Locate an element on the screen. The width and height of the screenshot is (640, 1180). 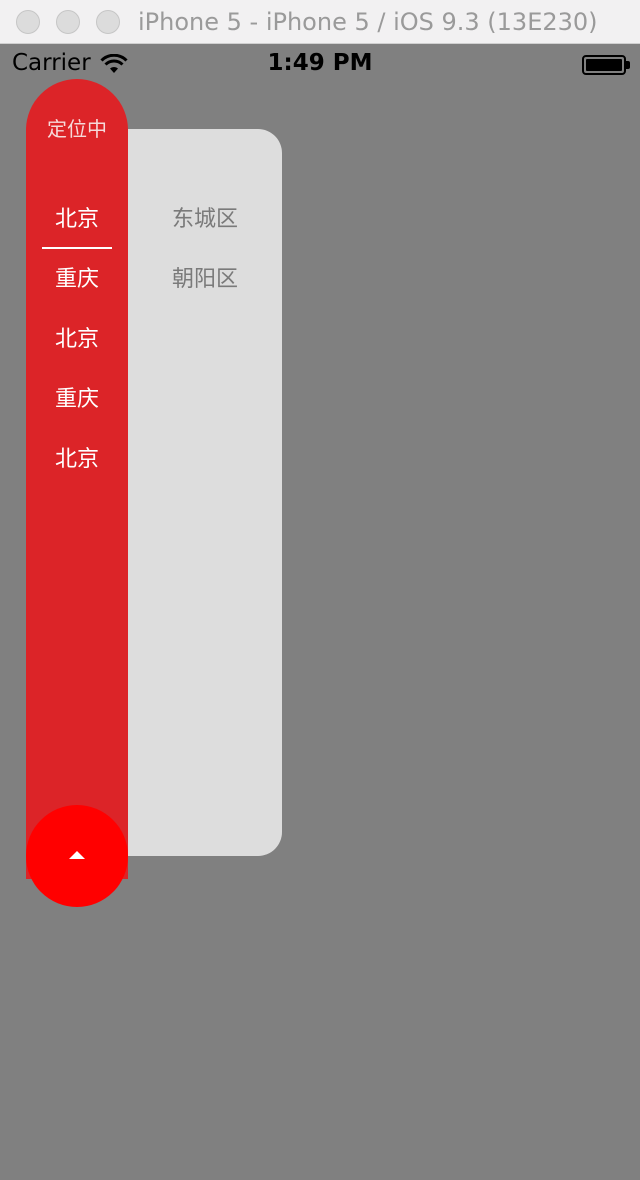
battery-nub is located at coordinates (628, 65).